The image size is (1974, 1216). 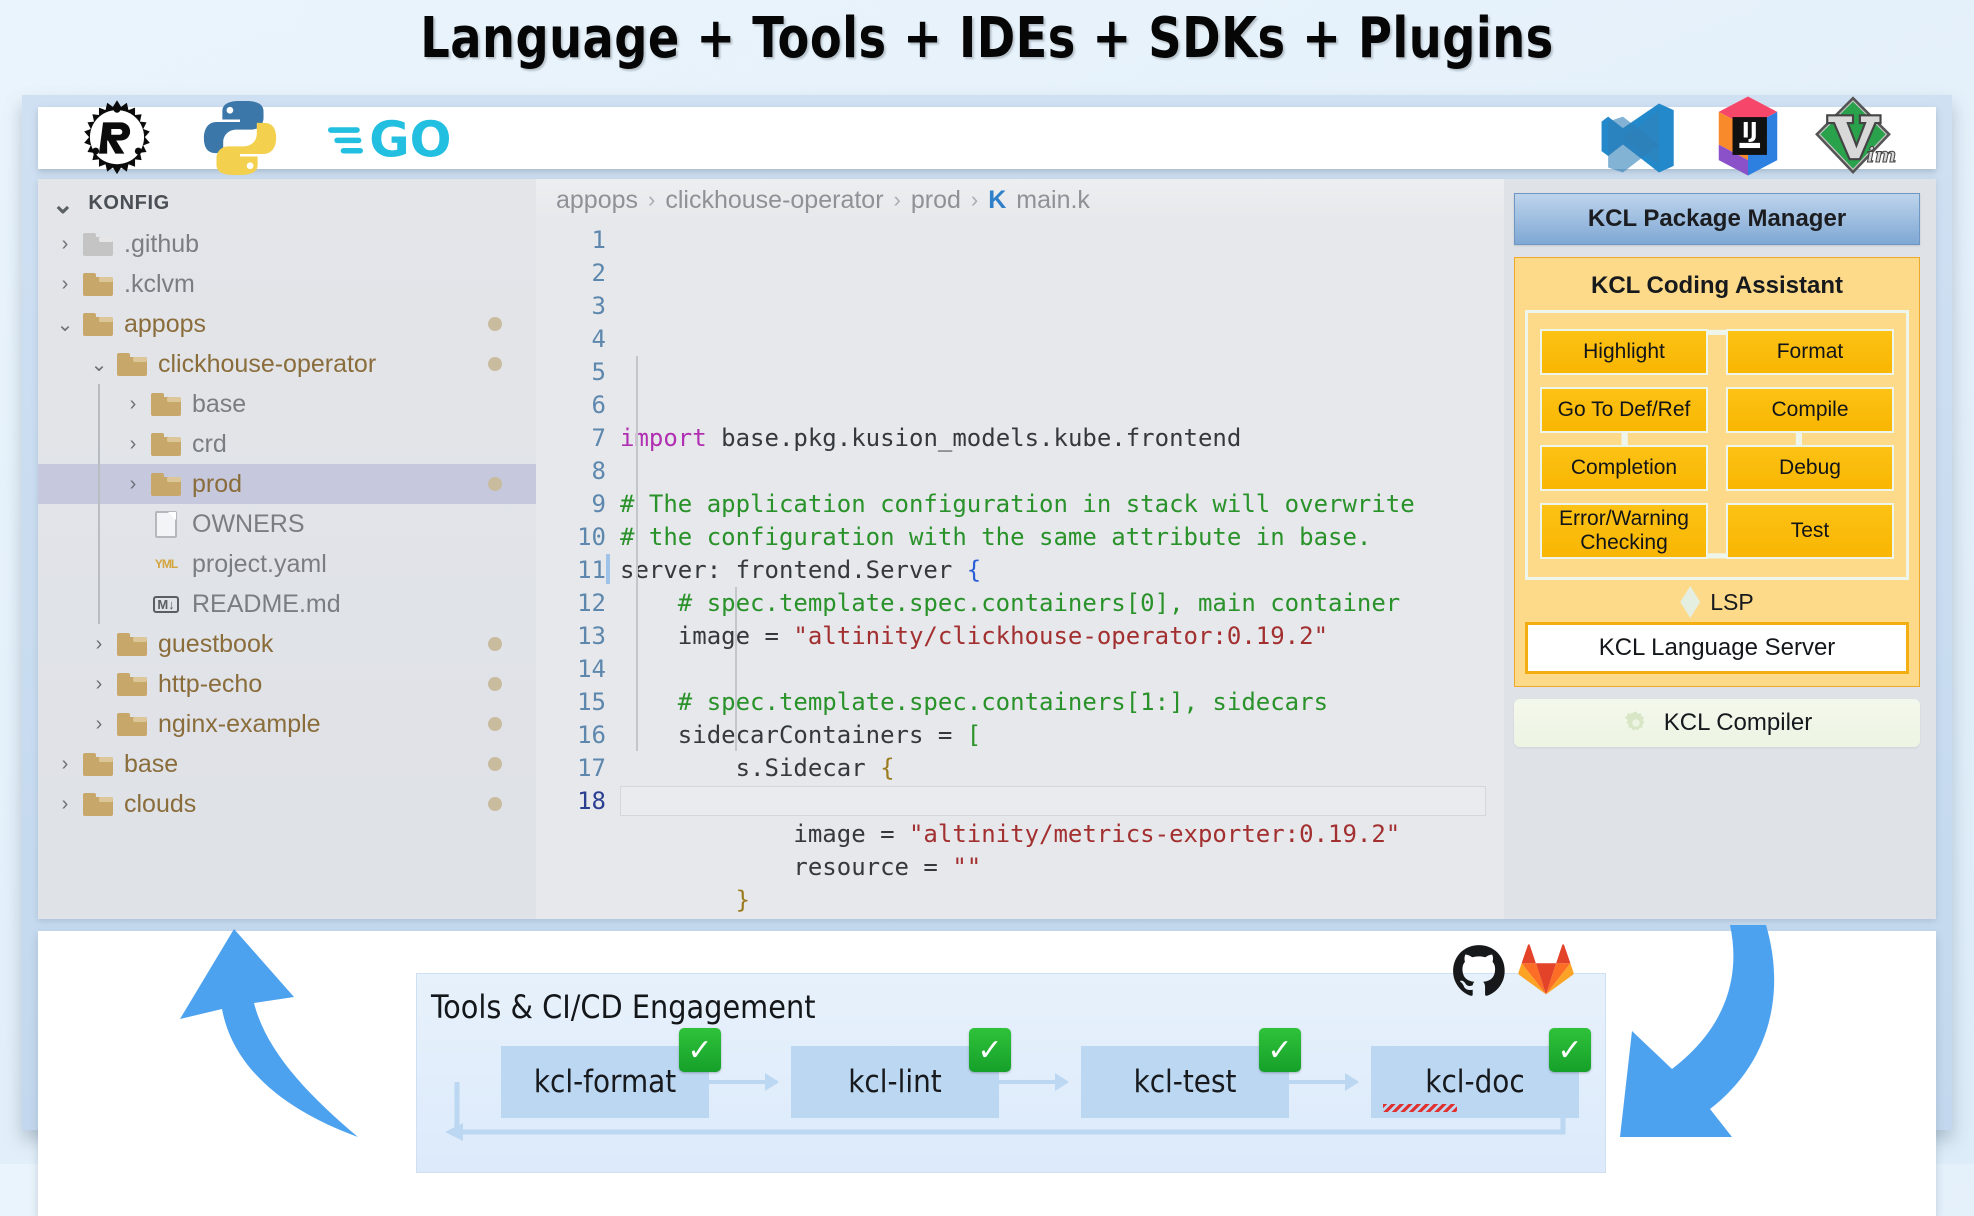 I want to click on cicd-stage-kcl-lint: kcl-lint ✓, so click(x=901, y=1073).